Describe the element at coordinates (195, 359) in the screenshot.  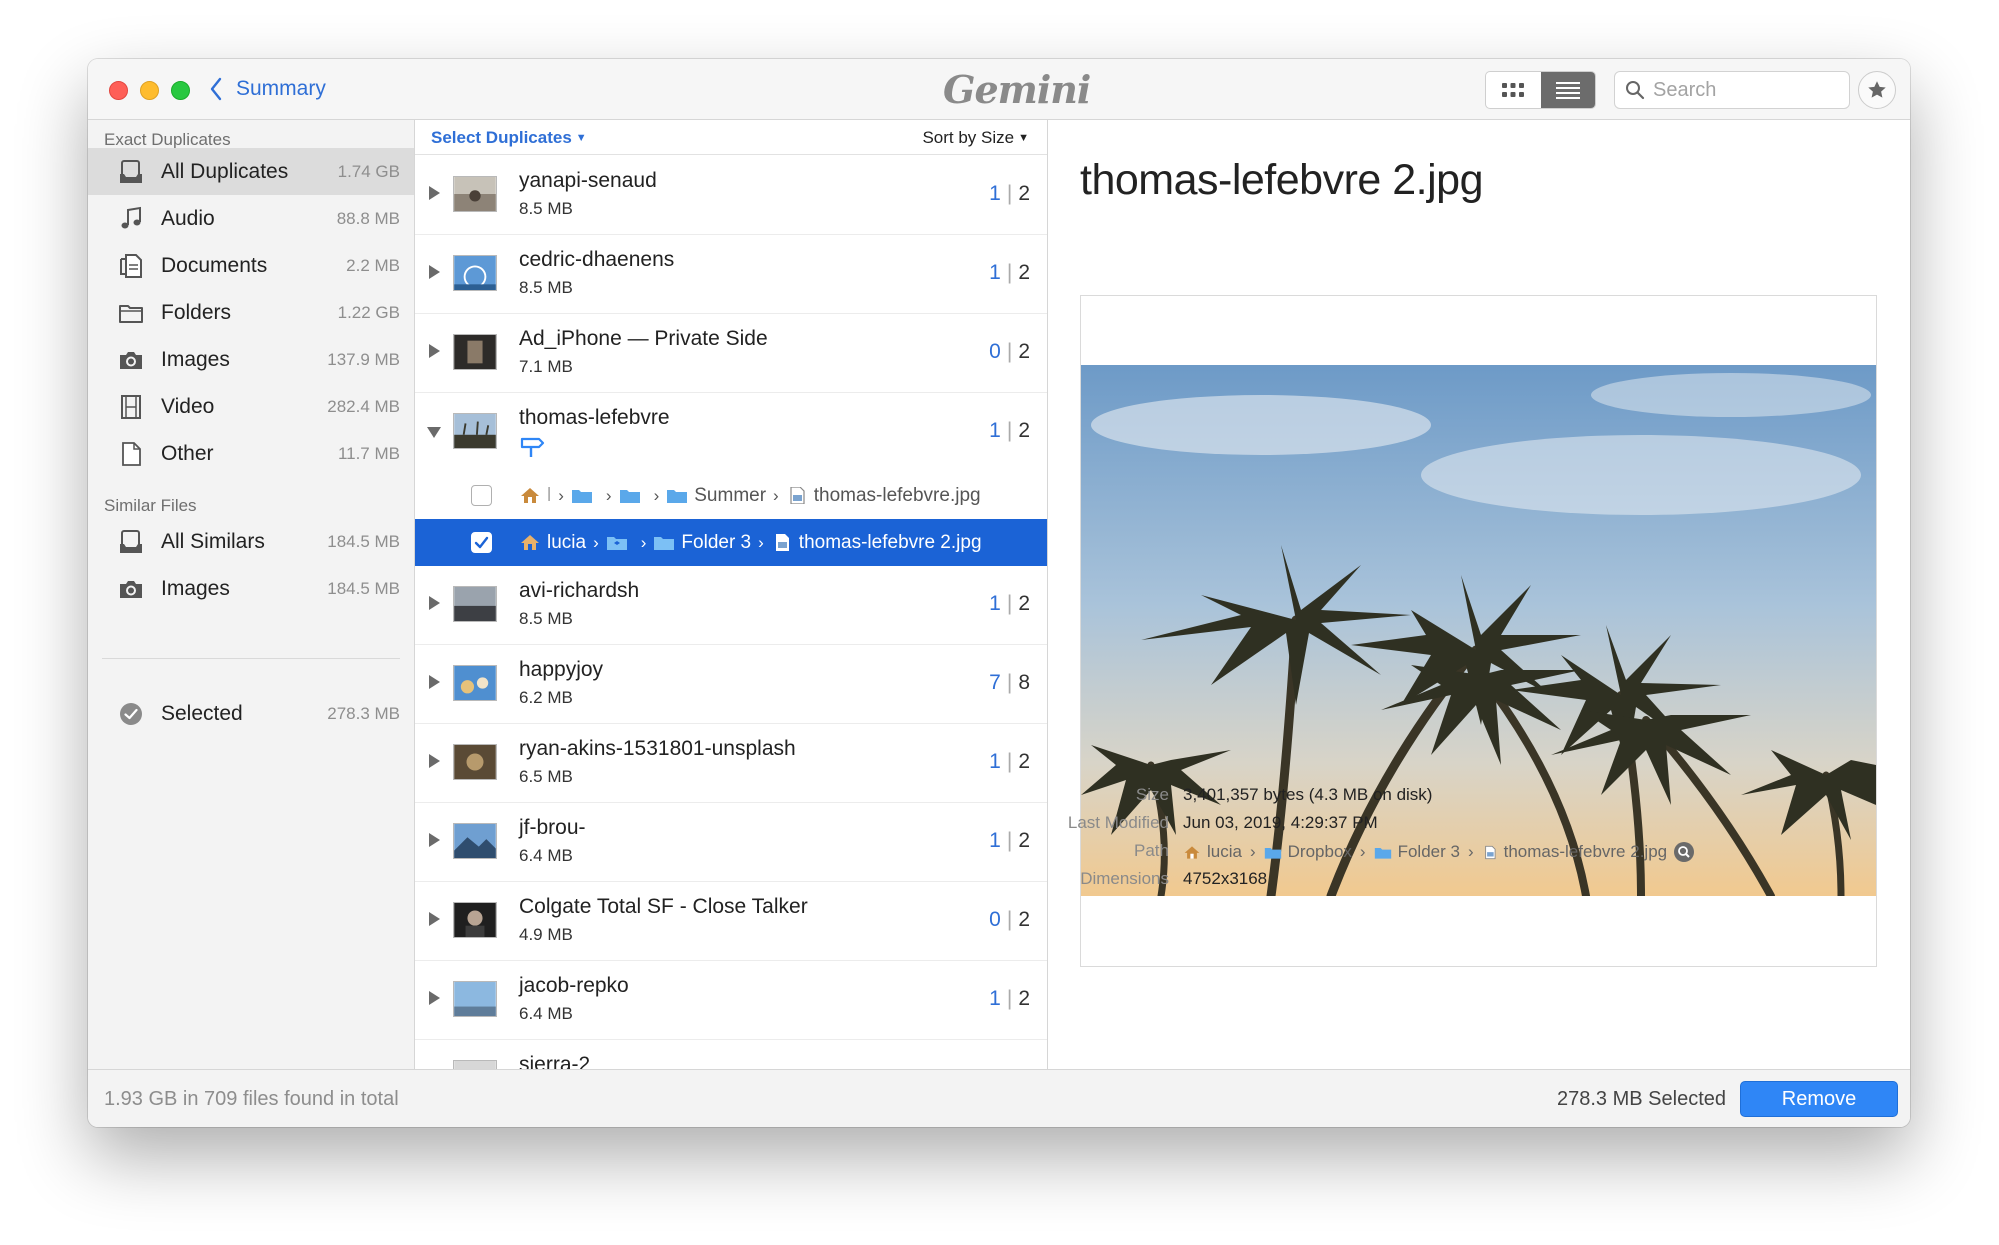
I see `sidebar-item-label: Images` at that location.